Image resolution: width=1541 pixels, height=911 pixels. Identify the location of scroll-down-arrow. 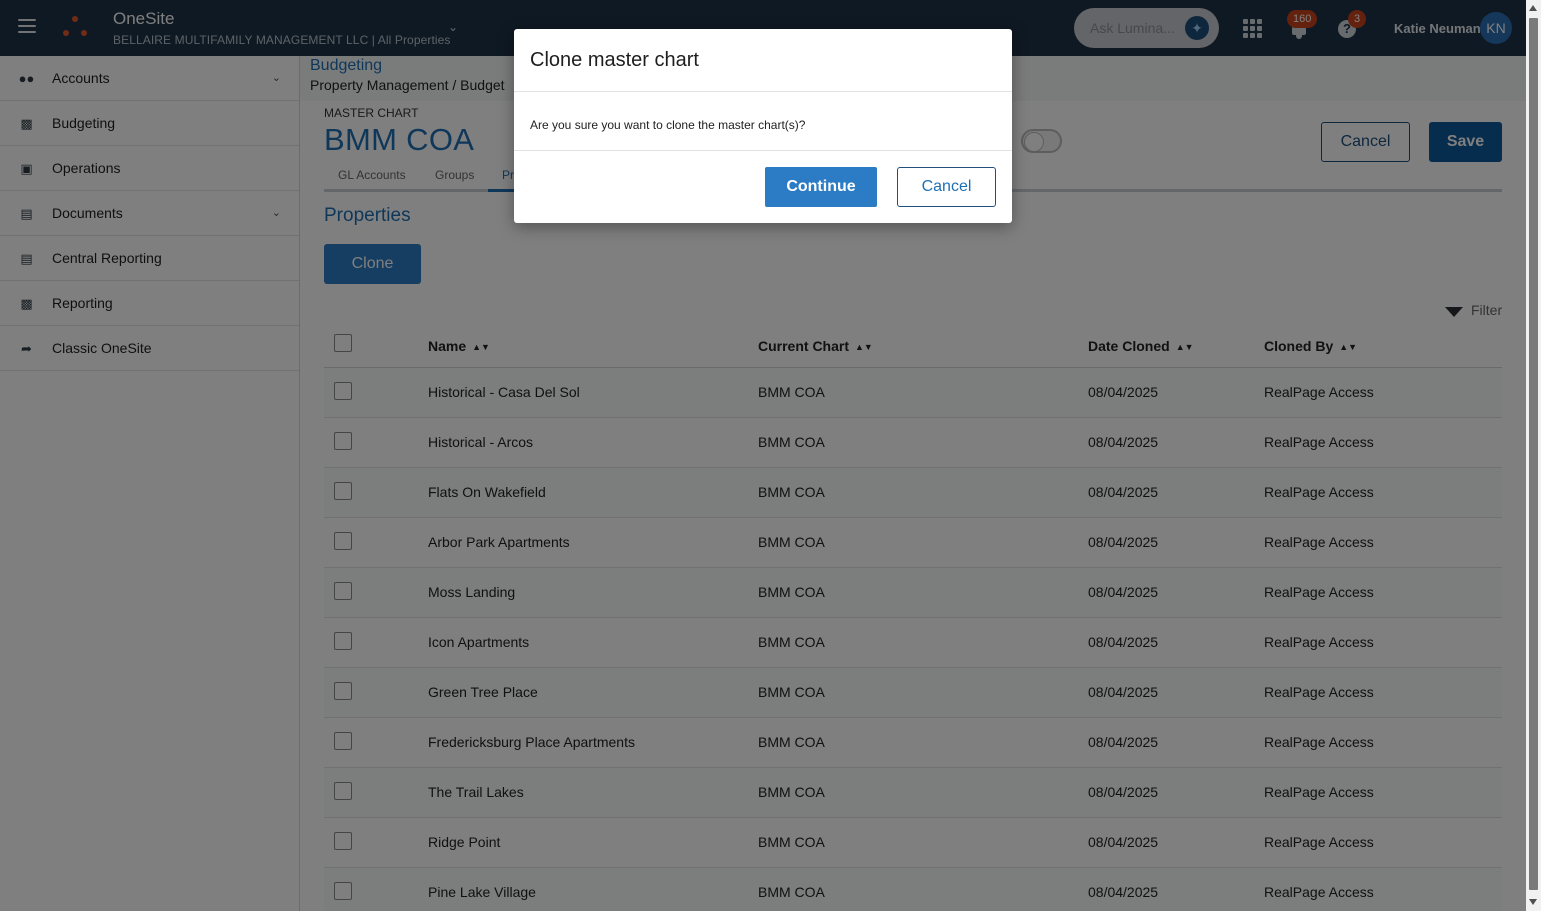
(1533, 902).